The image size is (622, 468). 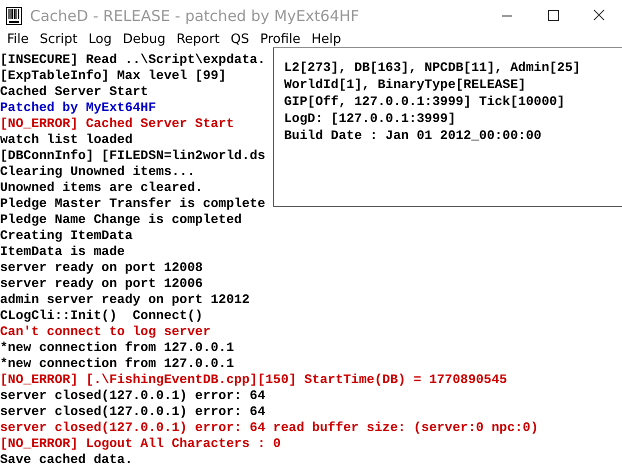 I want to click on log-line: CLogCli::Init() Connect(), so click(x=101, y=316).